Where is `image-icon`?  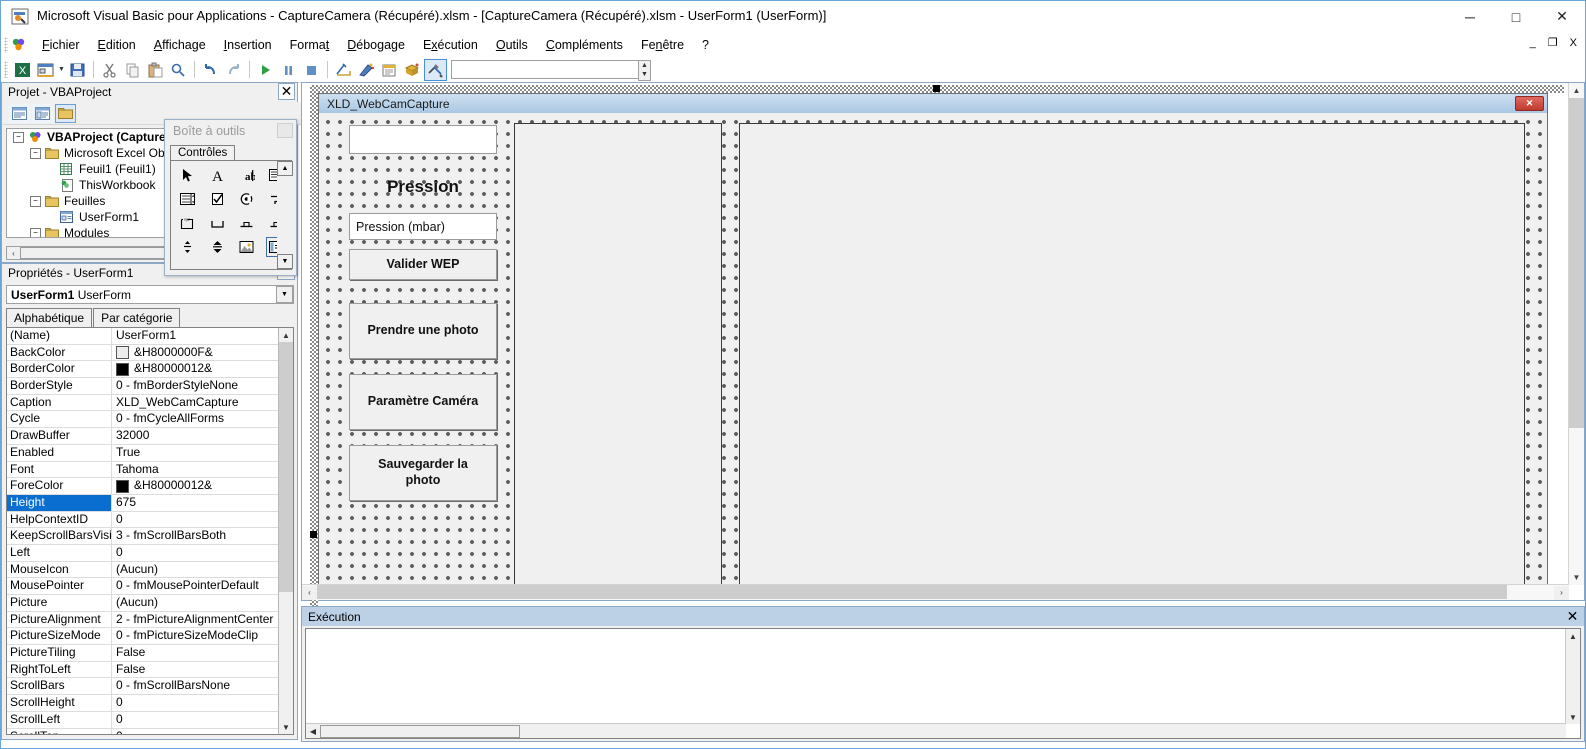
image-icon is located at coordinates (246, 247).